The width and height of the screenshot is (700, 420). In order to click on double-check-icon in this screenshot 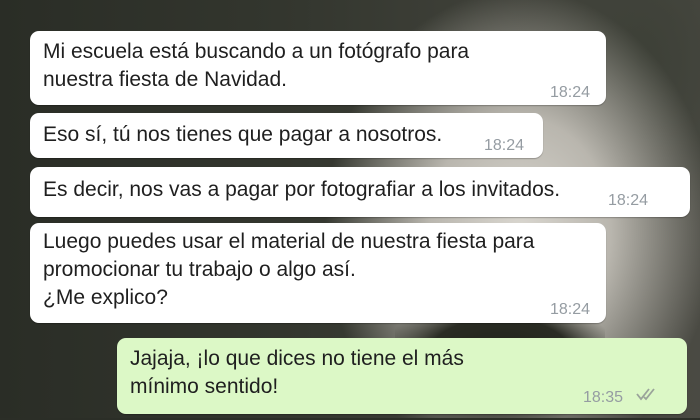, I will do `click(645, 394)`.